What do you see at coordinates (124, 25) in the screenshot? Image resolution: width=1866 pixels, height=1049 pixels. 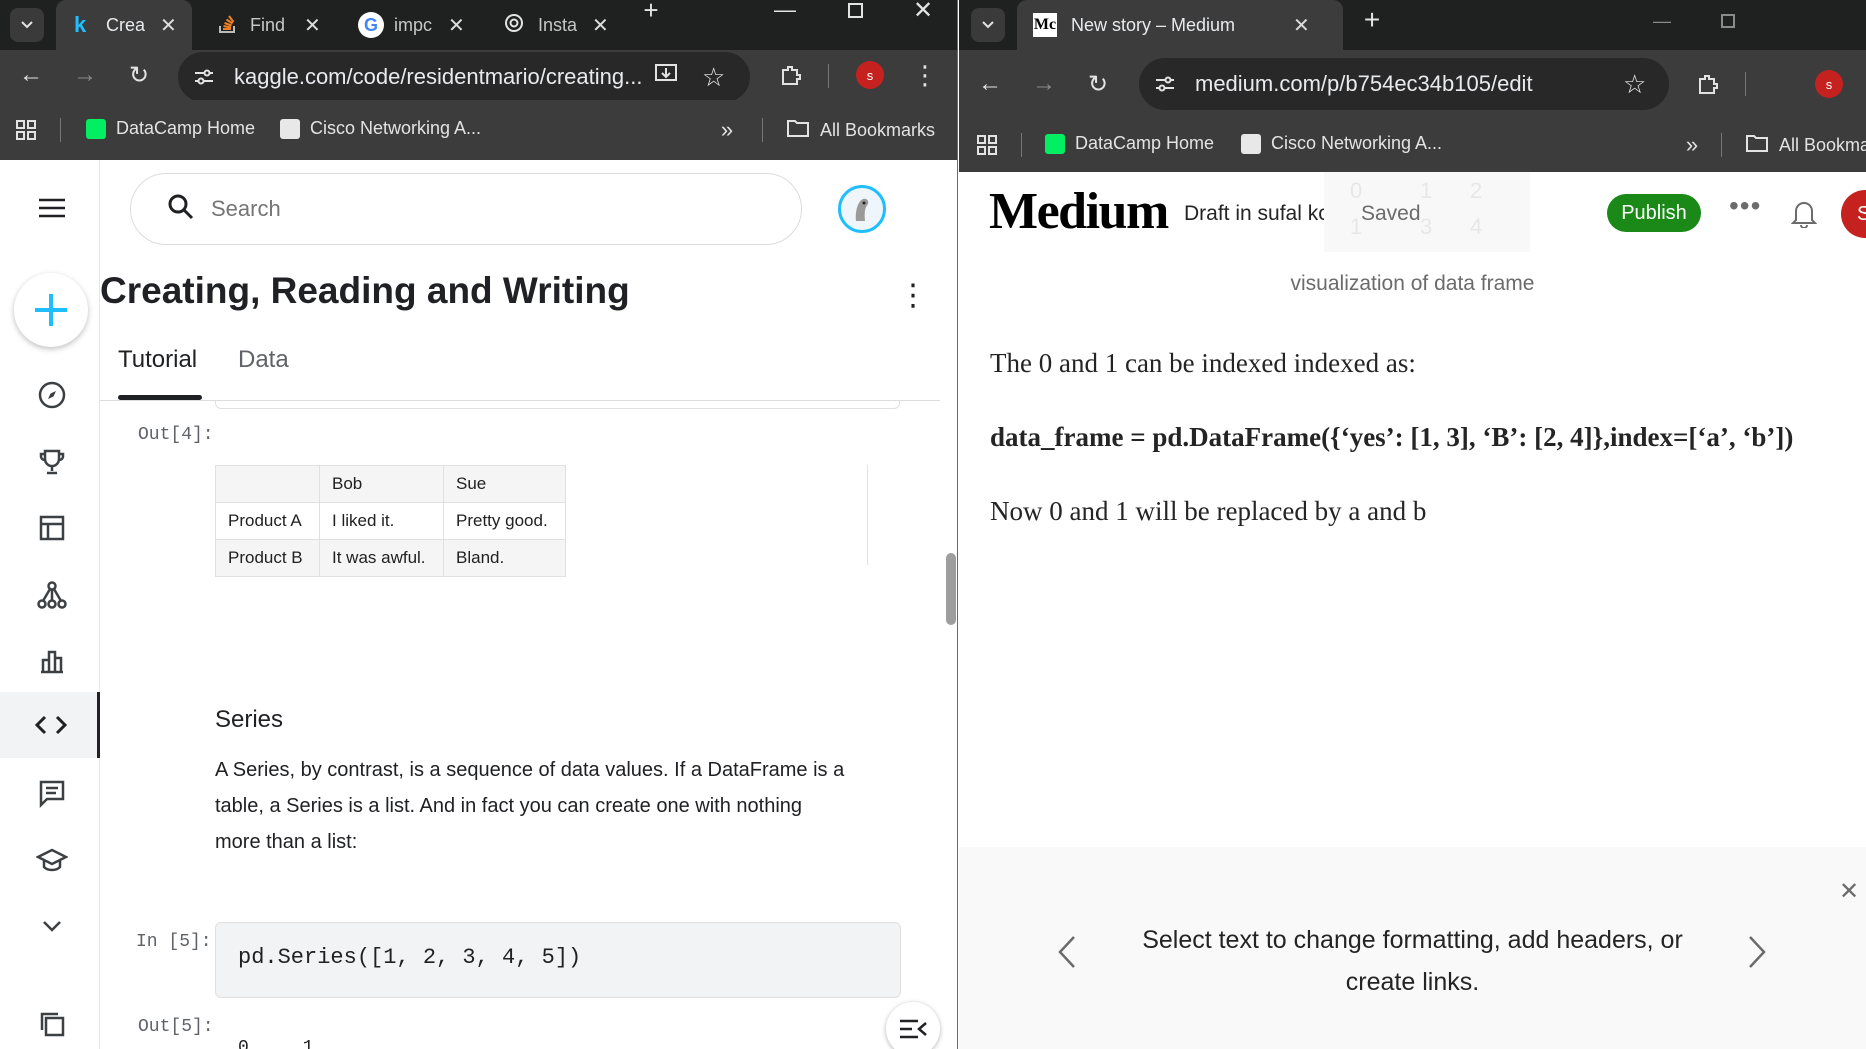 I see `tab-kaggle: k Crea ✕` at bounding box center [124, 25].